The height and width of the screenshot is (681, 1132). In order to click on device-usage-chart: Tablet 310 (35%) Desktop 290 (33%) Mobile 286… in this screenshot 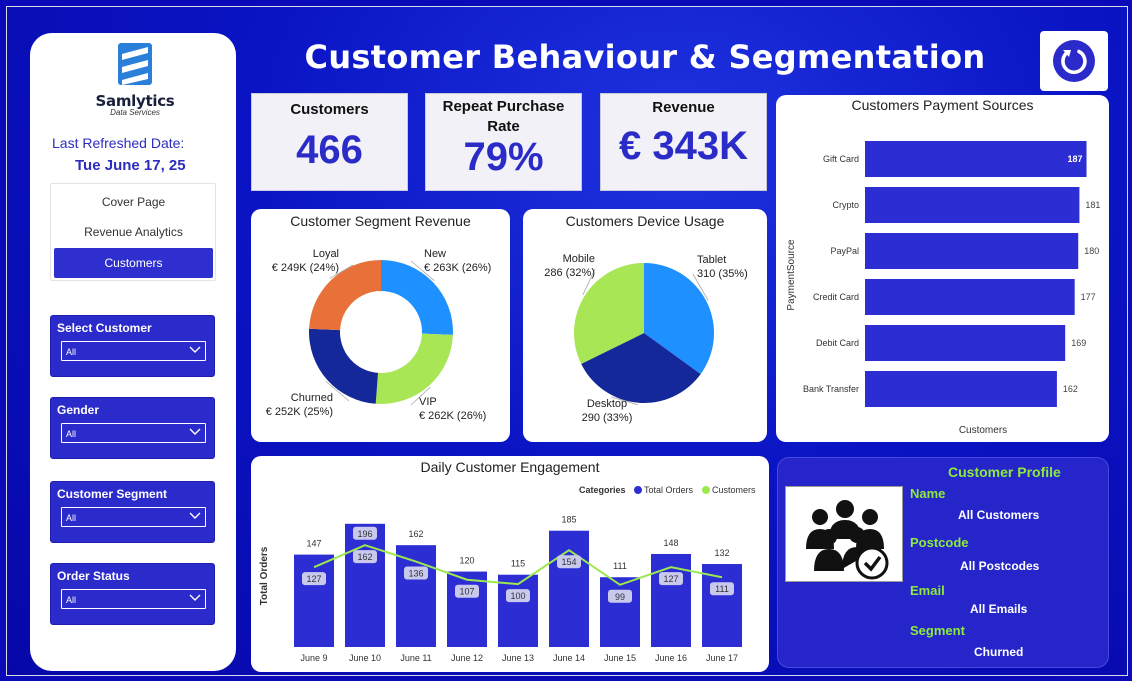, I will do `click(646, 338)`.